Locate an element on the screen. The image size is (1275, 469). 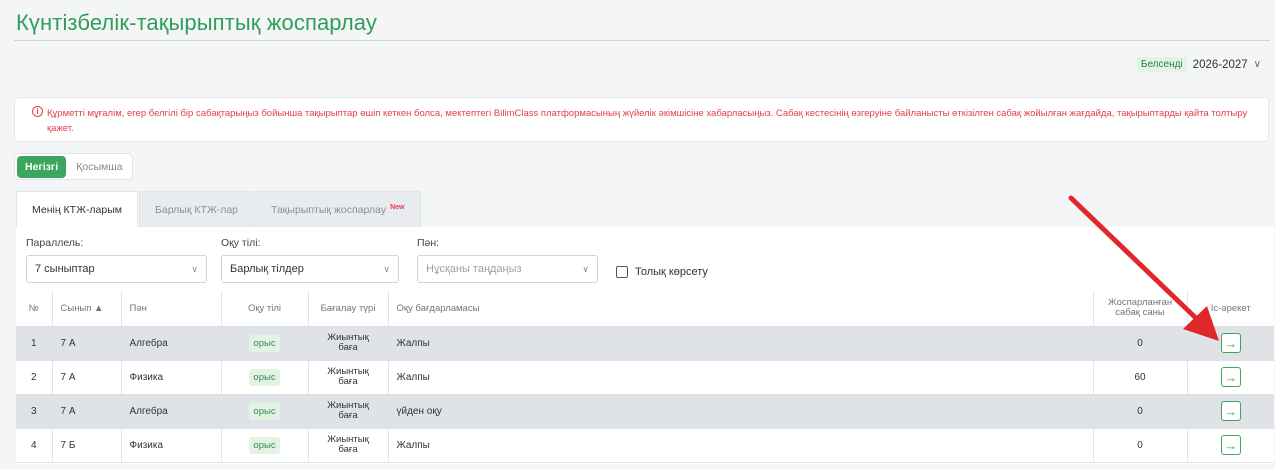
row-num: 4 is located at coordinates (34, 445).